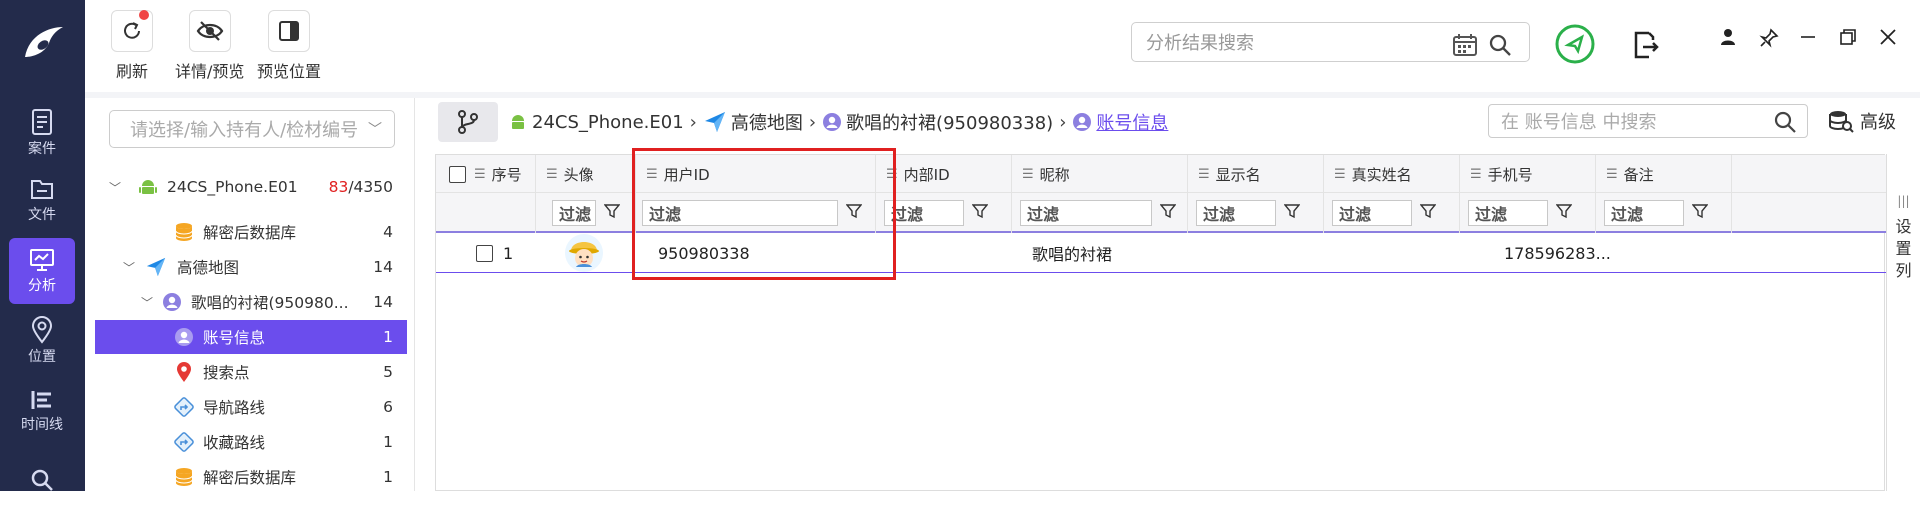 The image size is (1920, 514). What do you see at coordinates (252, 129) in the screenshot?
I see `holder-select: 请选择/输入持有人/检材编号 ﹀` at bounding box center [252, 129].